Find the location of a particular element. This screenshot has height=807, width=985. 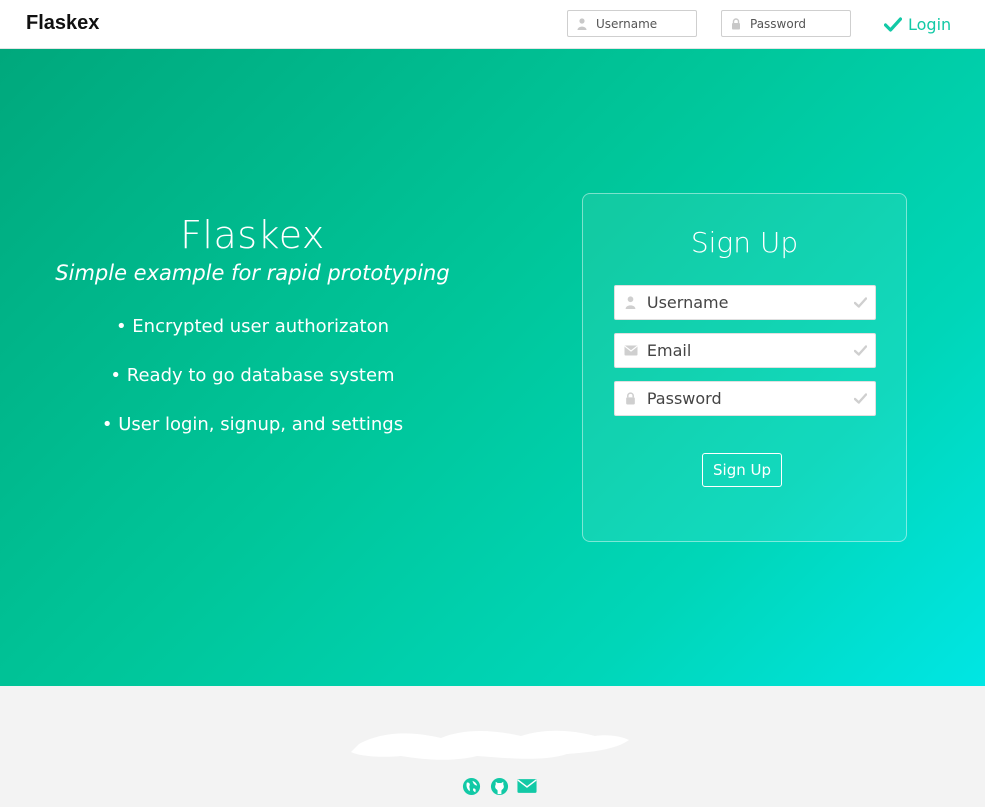

signup-email-input is located at coordinates (746, 350).